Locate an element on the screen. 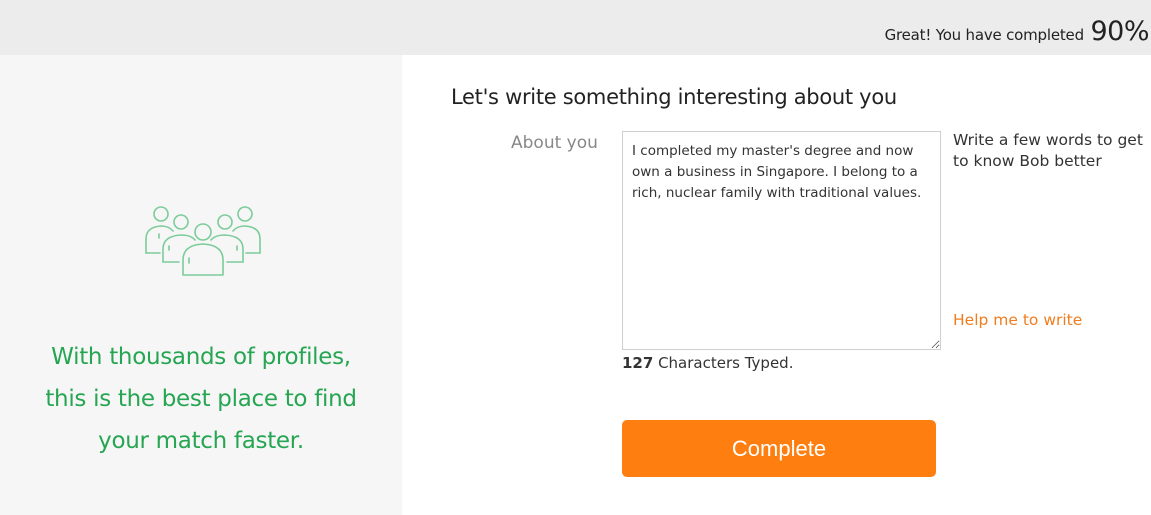  complete-button: Complete is located at coordinates (779, 448).